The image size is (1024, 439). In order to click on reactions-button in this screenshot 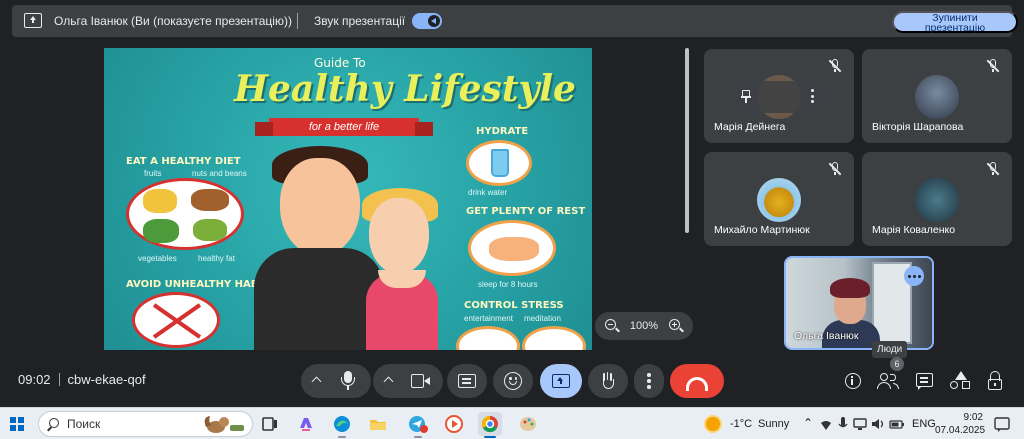, I will do `click(513, 381)`.